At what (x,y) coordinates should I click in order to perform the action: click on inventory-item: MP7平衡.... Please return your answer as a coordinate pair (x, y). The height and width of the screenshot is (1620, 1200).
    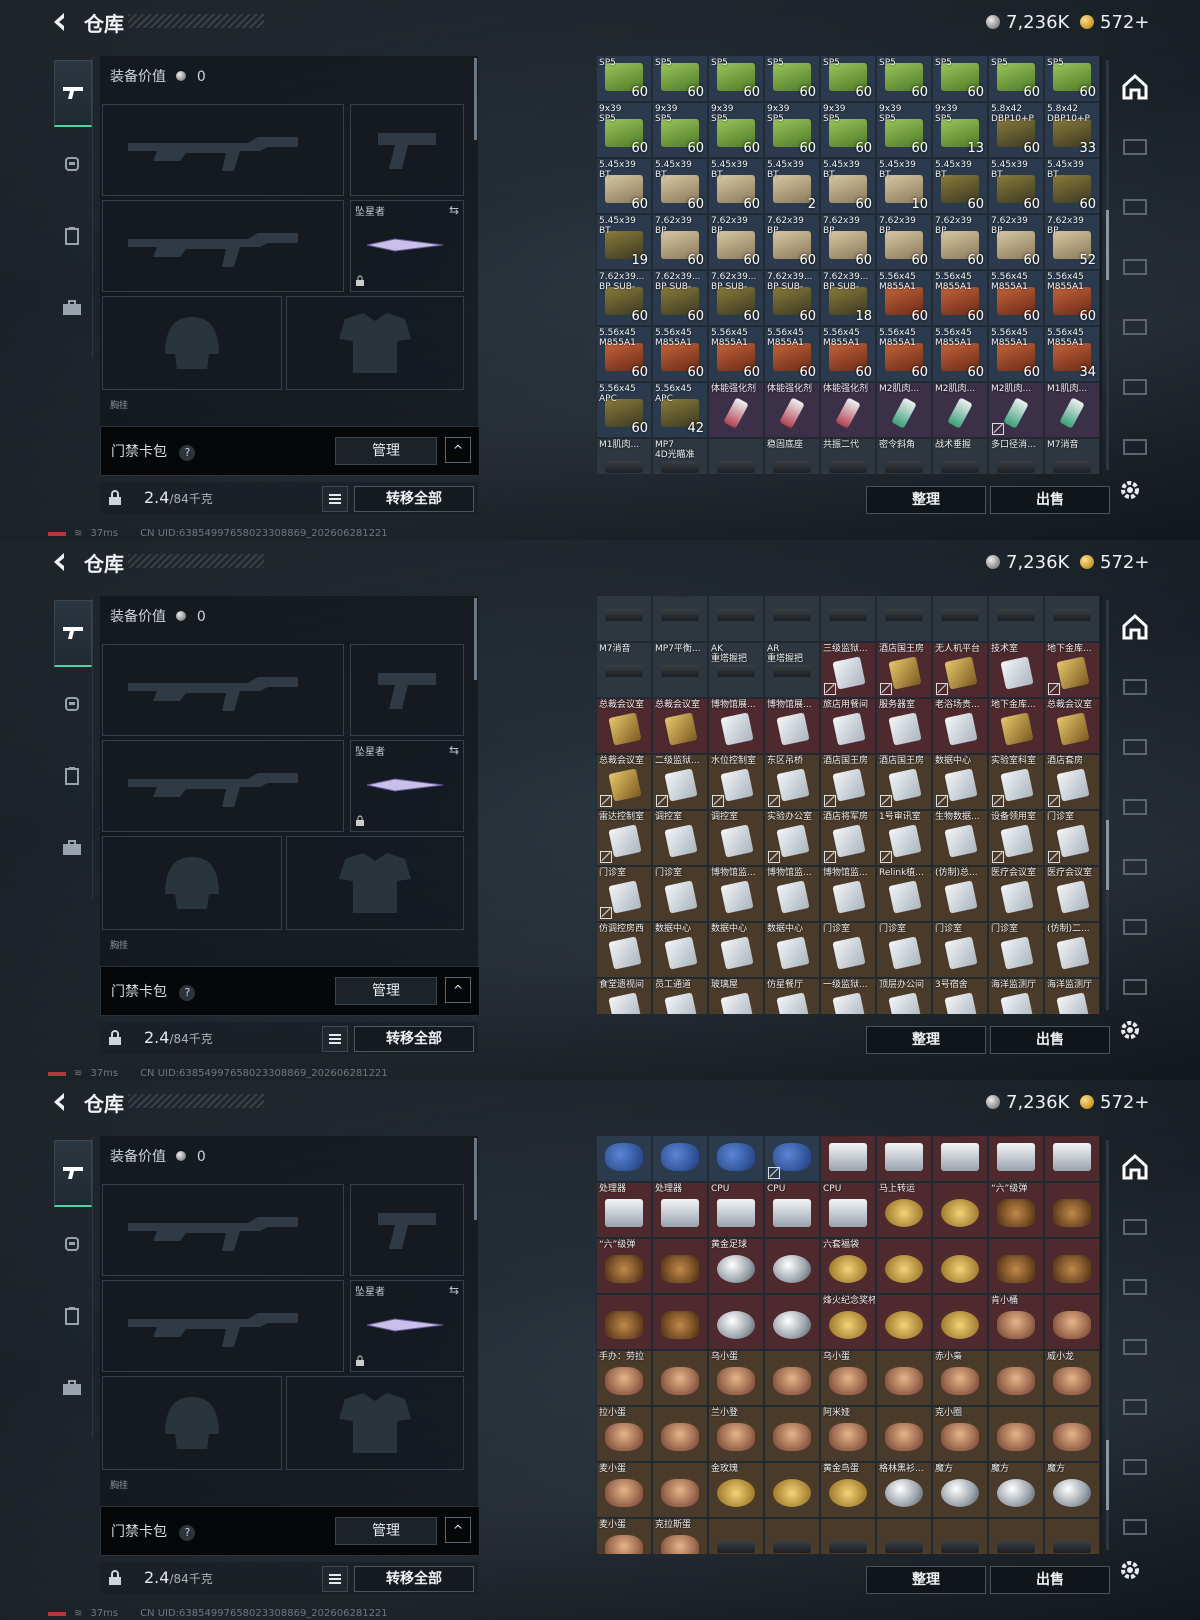
    Looking at the image, I should click on (680, 670).